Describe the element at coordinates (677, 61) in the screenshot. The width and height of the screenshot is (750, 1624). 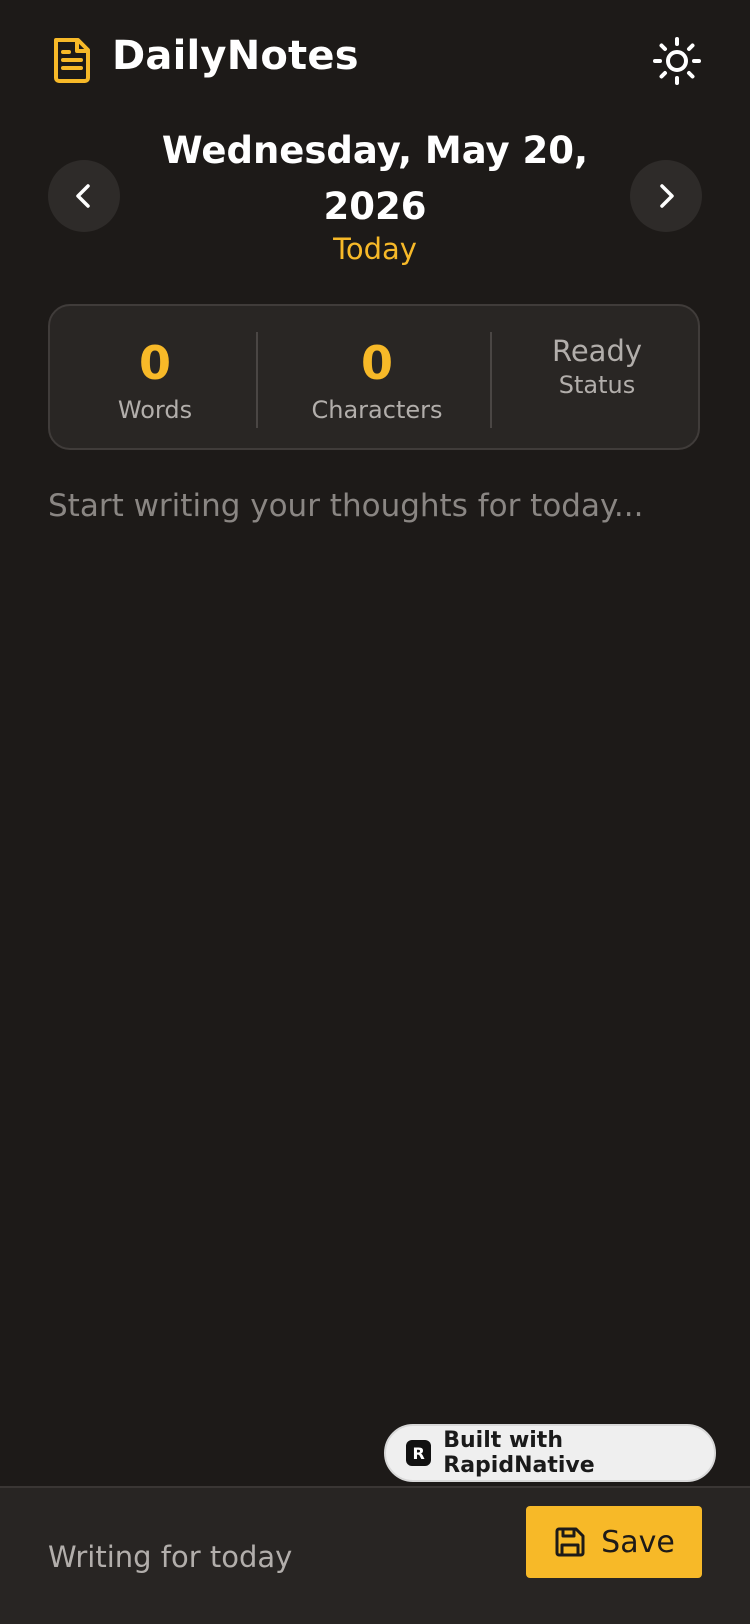
I see `sun-icon` at that location.